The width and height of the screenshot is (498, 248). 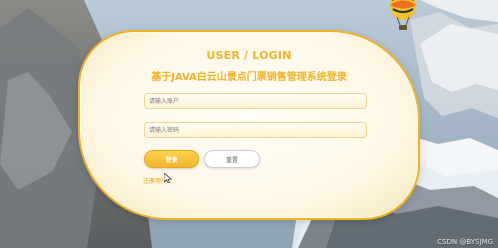 What do you see at coordinates (171, 159) in the screenshot?
I see `login-button: 登录` at bounding box center [171, 159].